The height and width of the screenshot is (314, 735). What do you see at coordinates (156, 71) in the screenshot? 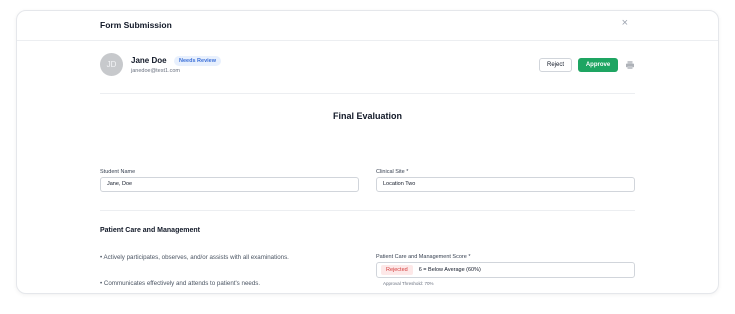
I see `user-email: janedoe@test1.com` at bounding box center [156, 71].